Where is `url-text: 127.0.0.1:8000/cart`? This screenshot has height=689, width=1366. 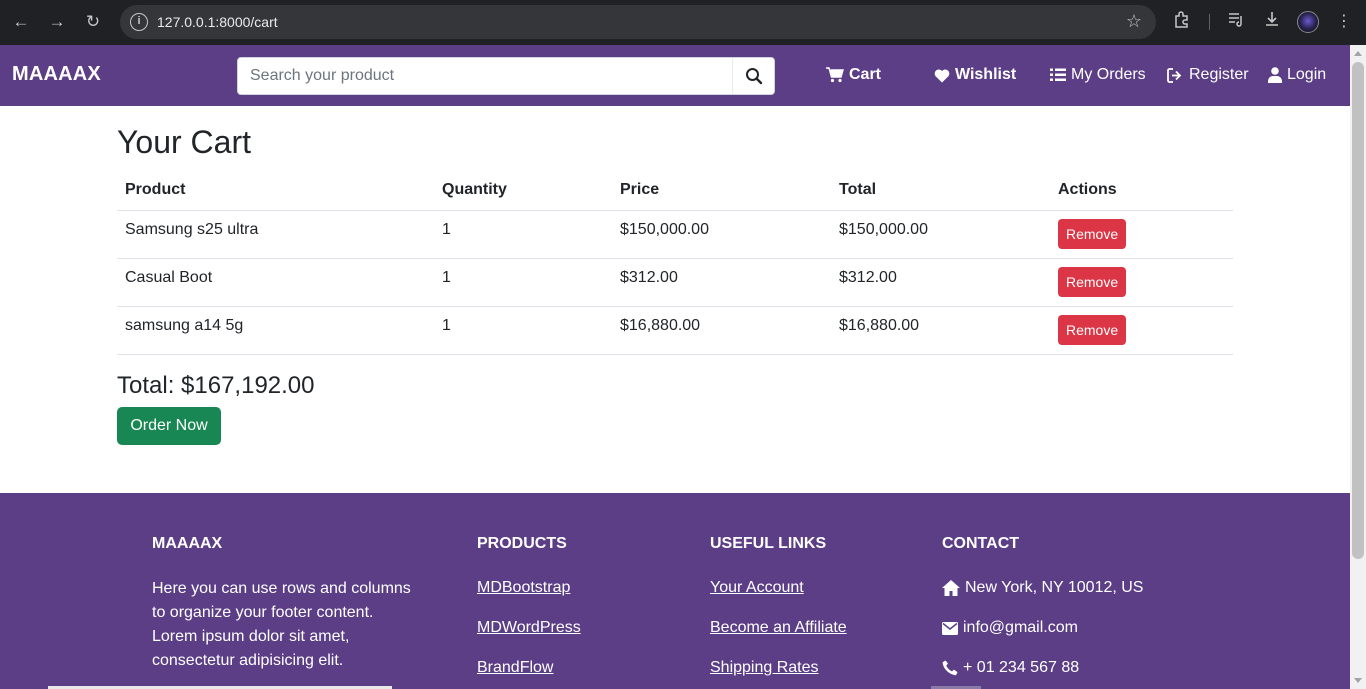 url-text: 127.0.0.1:8000/cart is located at coordinates (217, 22).